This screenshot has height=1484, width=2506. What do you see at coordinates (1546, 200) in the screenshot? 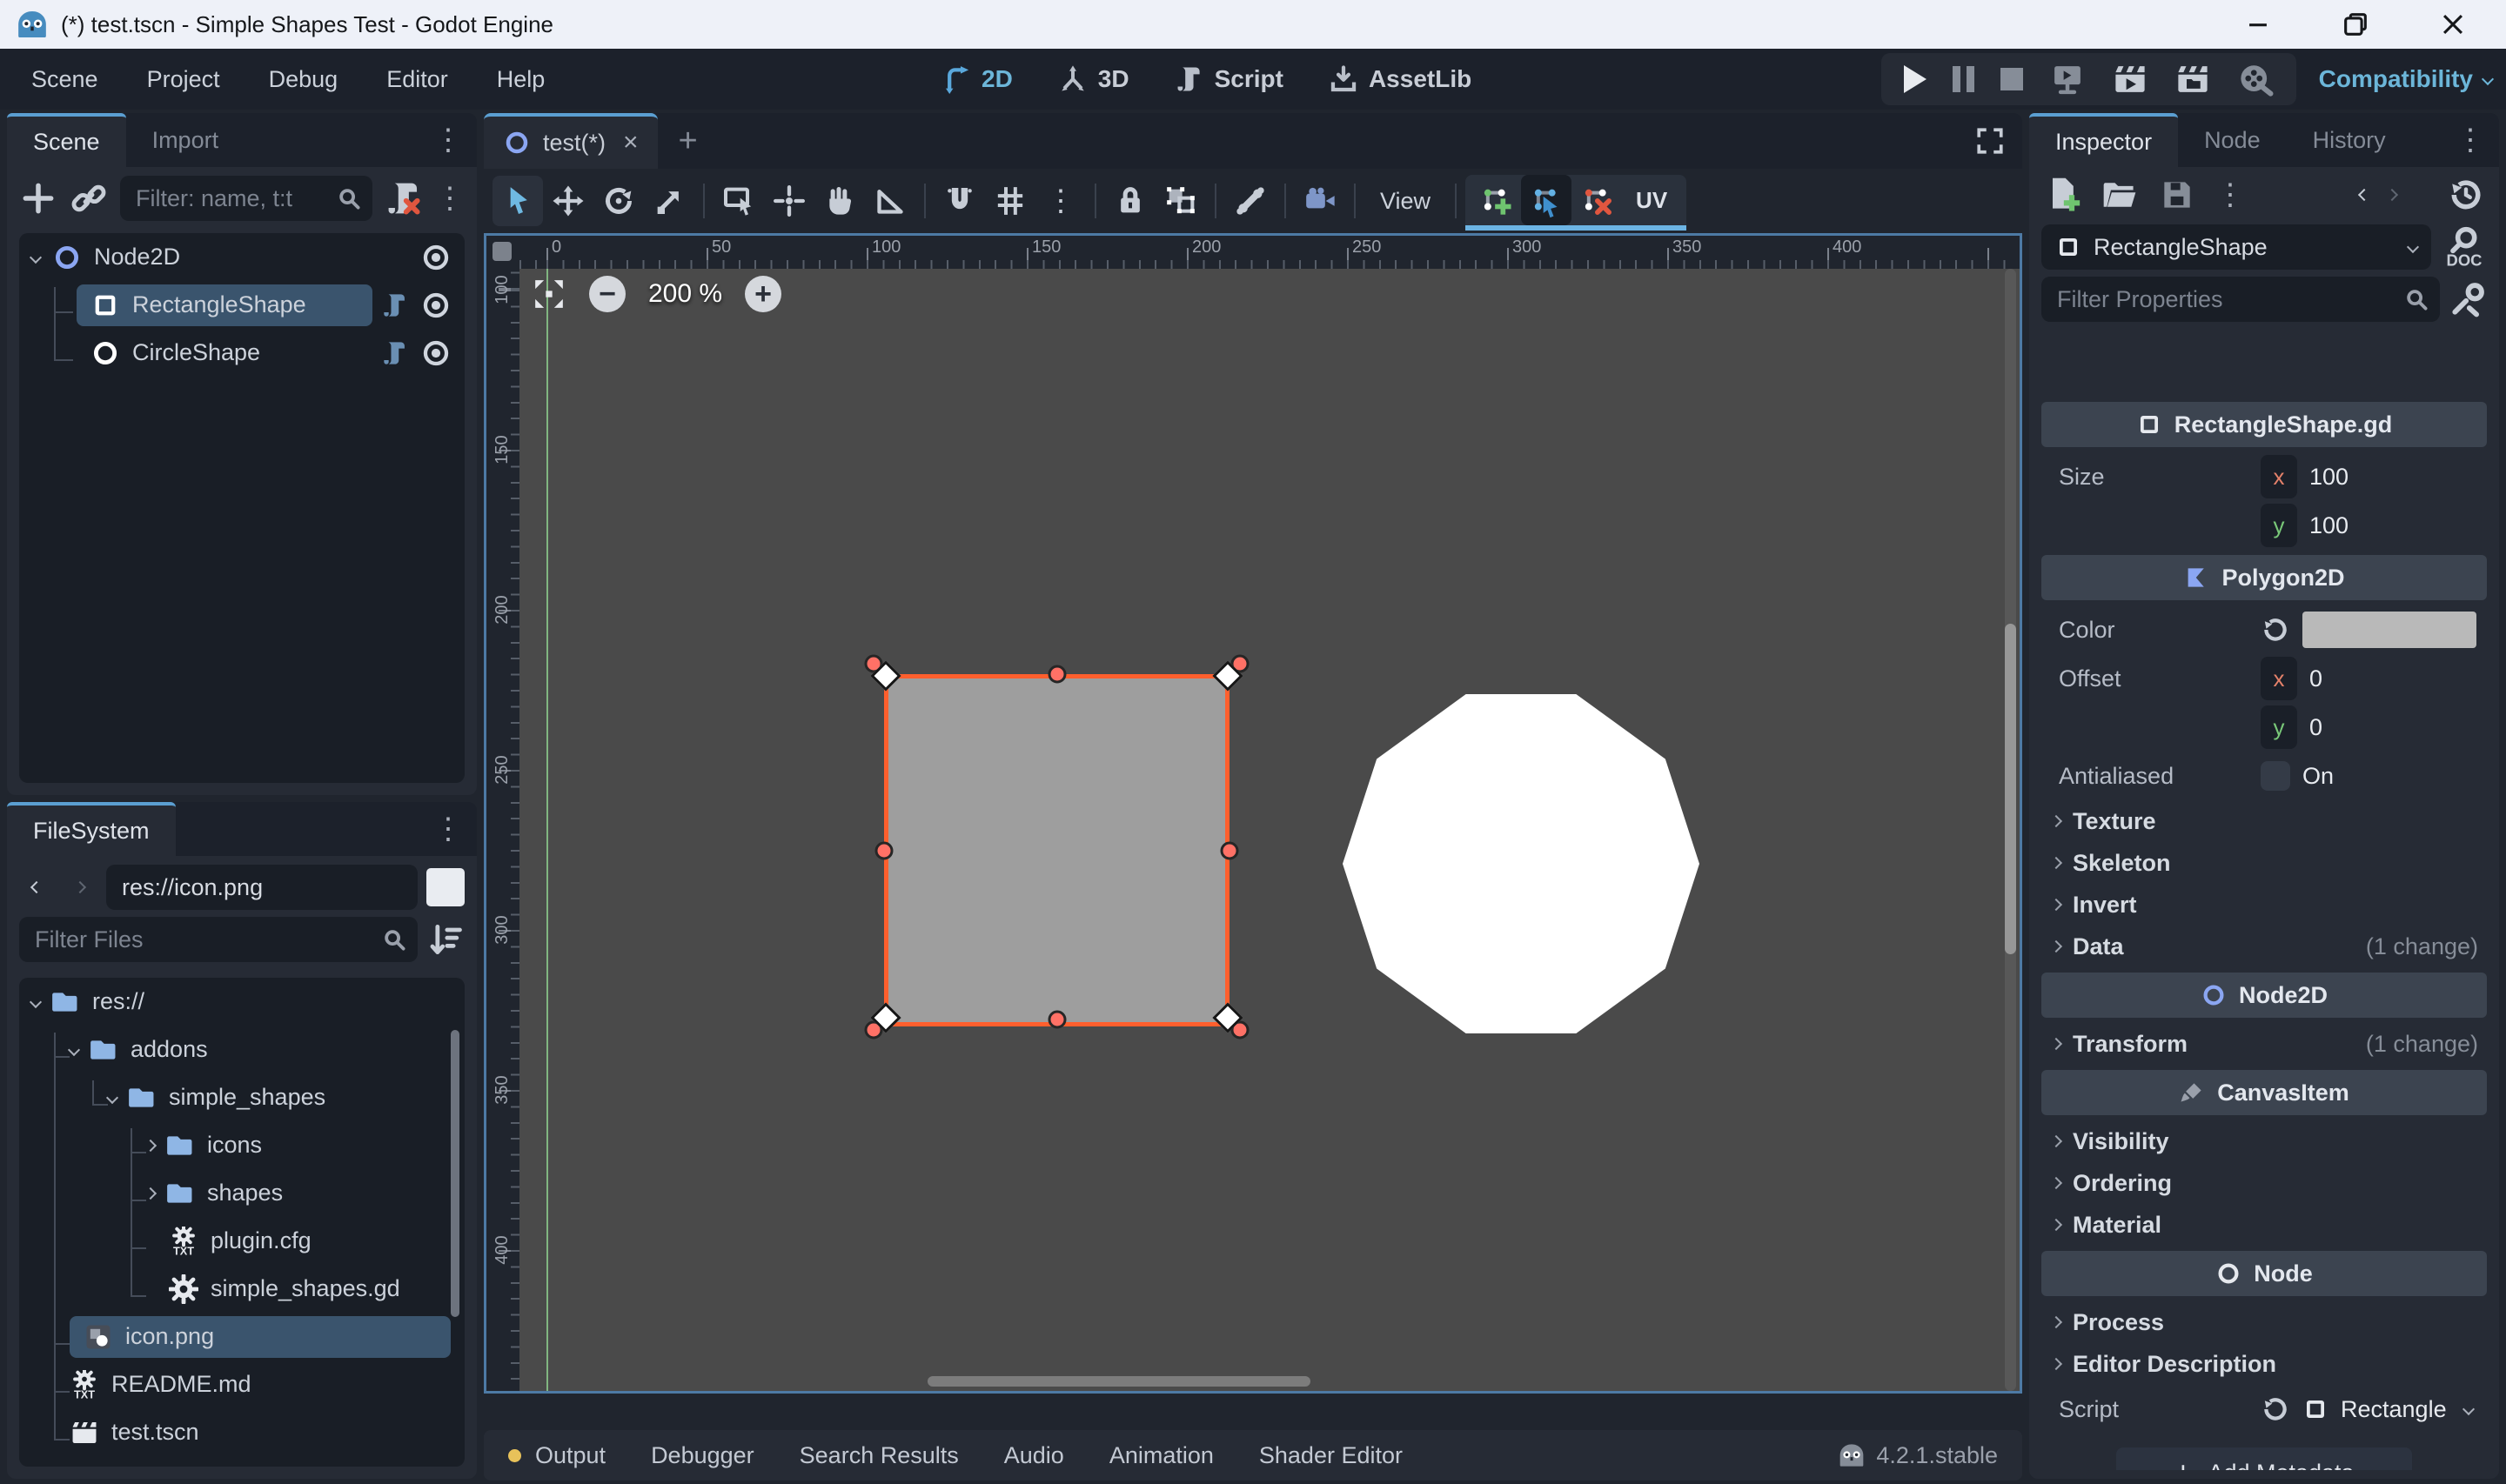
I see `polygon-edit-points-button` at bounding box center [1546, 200].